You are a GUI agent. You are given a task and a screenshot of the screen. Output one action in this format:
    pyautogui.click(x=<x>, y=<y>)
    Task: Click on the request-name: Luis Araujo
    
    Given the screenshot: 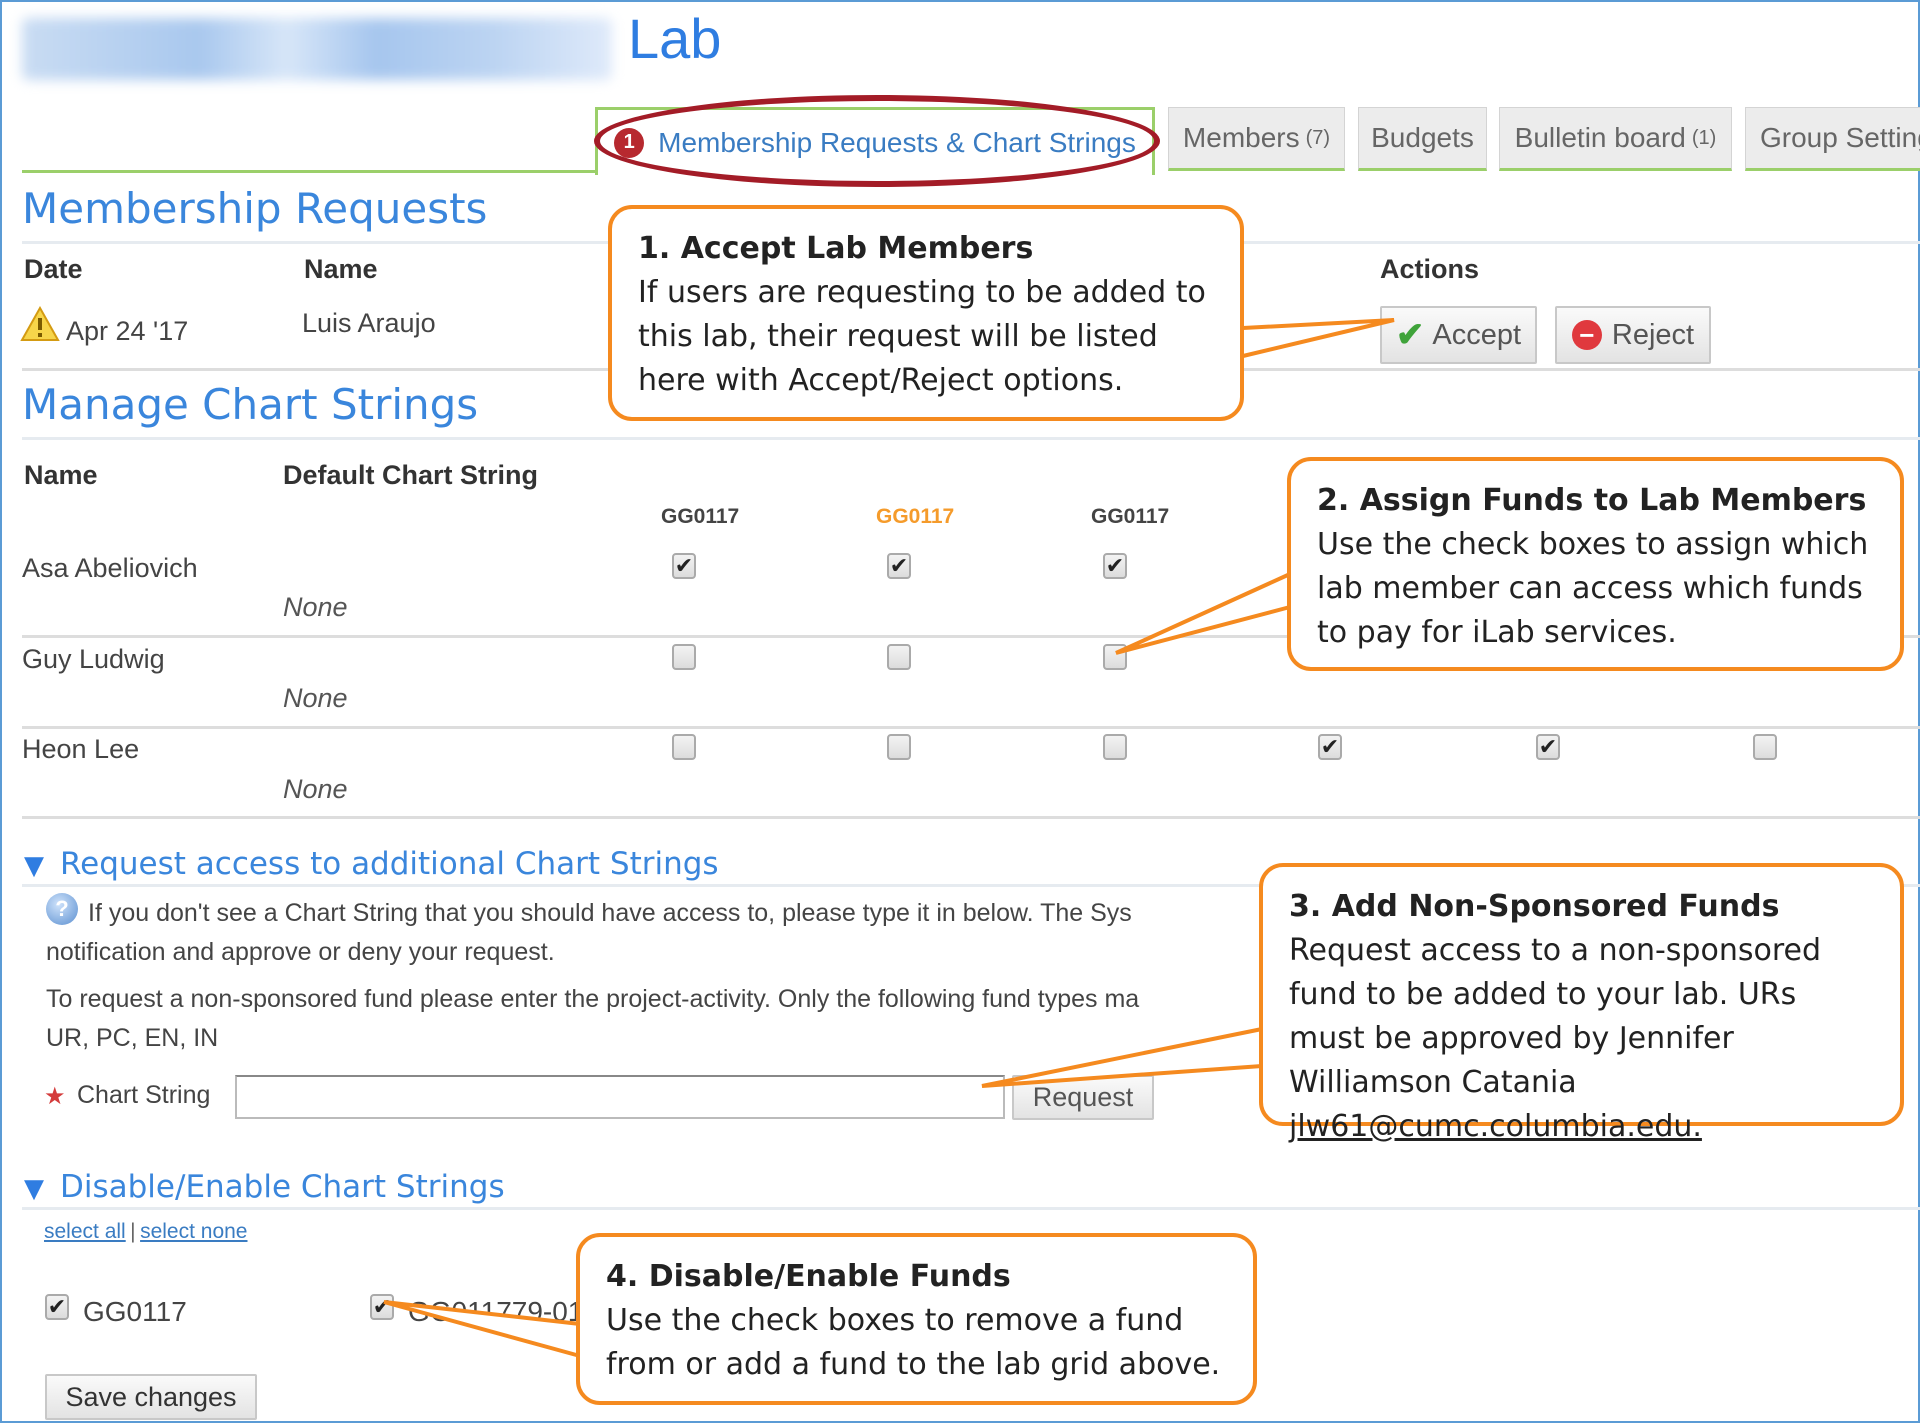 What is the action you would take?
    pyautogui.click(x=369, y=323)
    